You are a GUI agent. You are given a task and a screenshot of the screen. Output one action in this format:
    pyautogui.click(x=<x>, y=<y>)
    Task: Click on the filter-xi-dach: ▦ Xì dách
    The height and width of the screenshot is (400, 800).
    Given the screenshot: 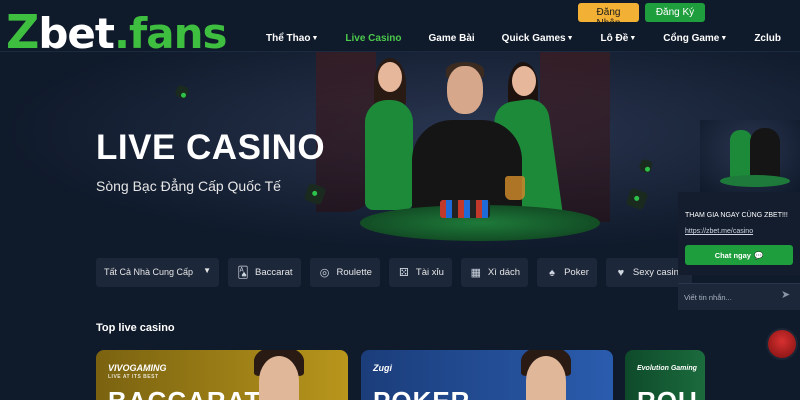 What is the action you would take?
    pyautogui.click(x=494, y=272)
    